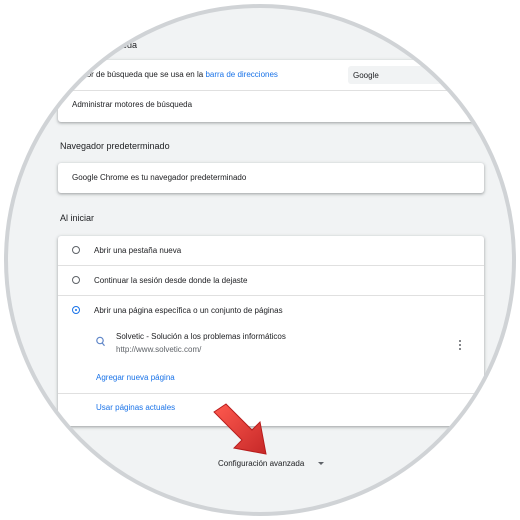  I want to click on pointer-arrow-icon, so click(240, 429).